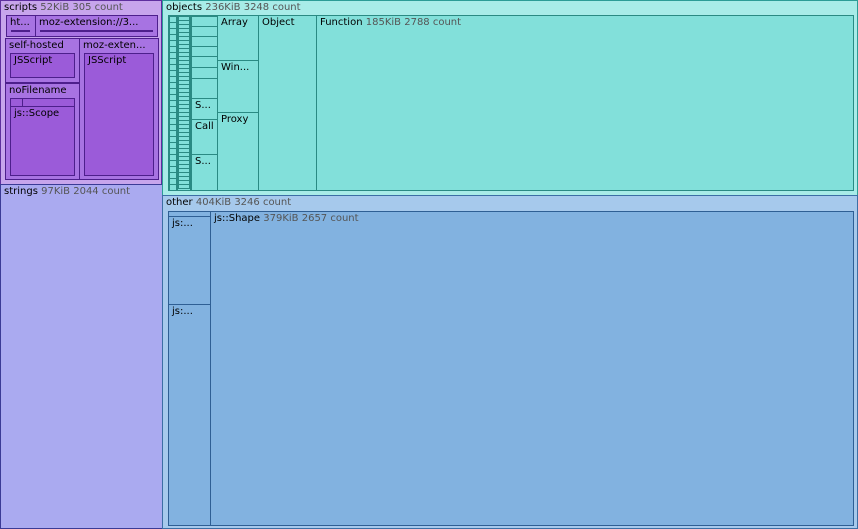 This screenshot has width=858, height=529. Describe the element at coordinates (330, 218) in the screenshot. I see `other-shape-count: 2657 count` at that location.